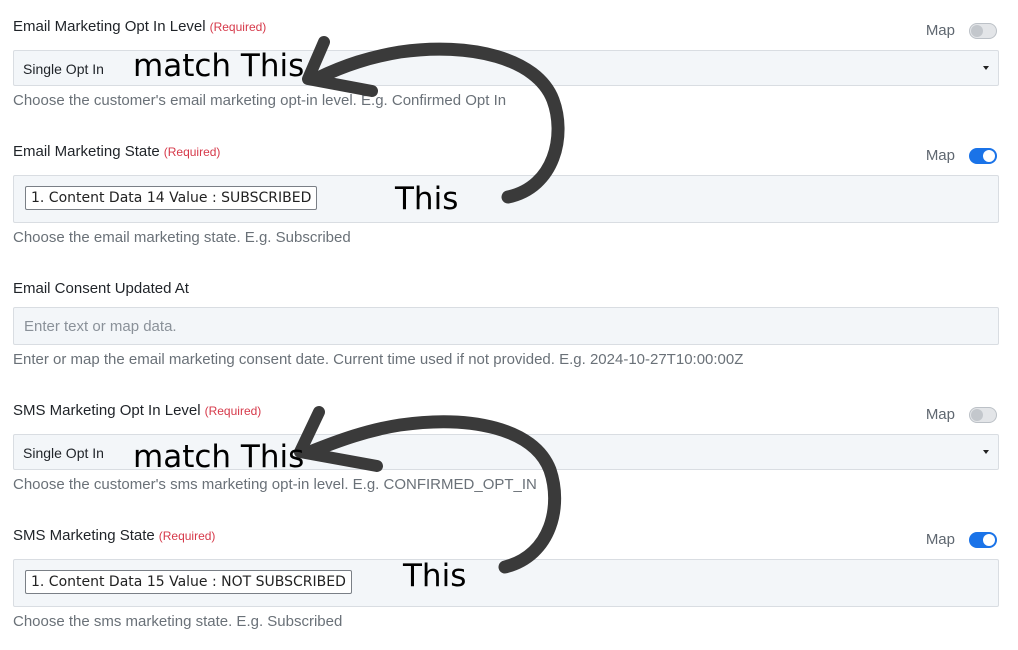 This screenshot has width=1018, height=650. Describe the element at coordinates (435, 576) in the screenshot. I see `annotation-this-2: This` at that location.